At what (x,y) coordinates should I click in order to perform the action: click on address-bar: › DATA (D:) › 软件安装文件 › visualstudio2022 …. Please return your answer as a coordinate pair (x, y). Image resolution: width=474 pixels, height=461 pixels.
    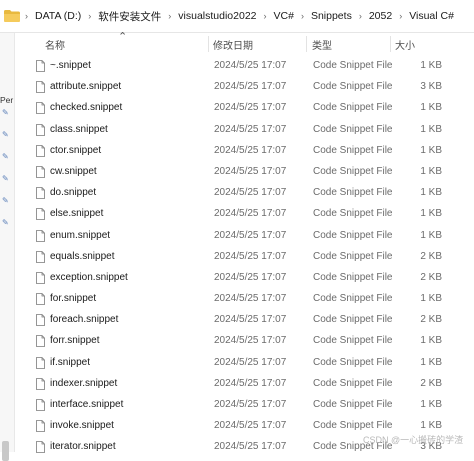
    Looking at the image, I should click on (237, 16).